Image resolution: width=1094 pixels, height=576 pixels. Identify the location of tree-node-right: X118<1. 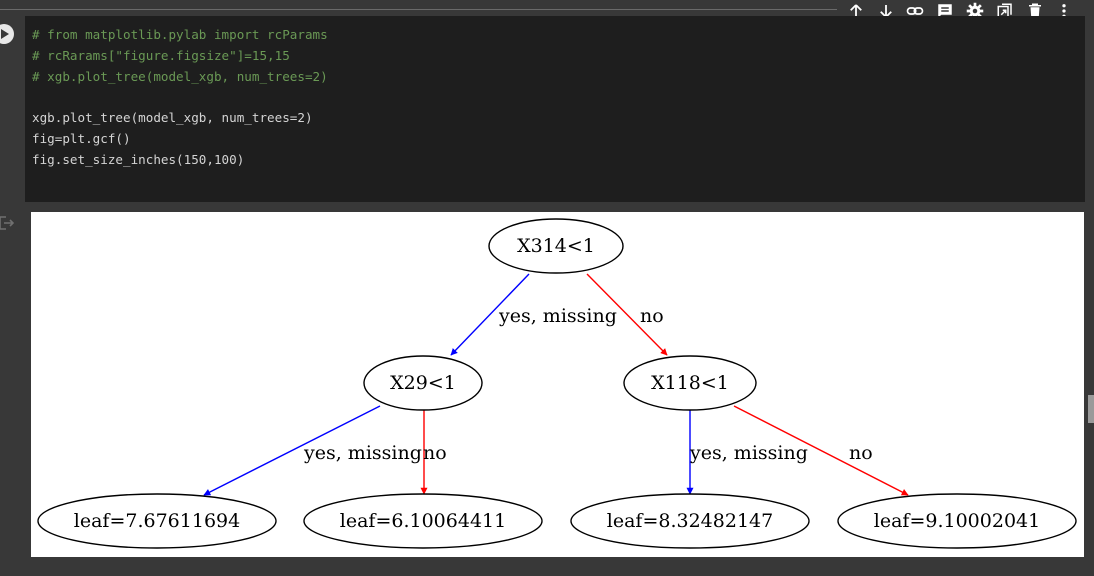
(690, 383).